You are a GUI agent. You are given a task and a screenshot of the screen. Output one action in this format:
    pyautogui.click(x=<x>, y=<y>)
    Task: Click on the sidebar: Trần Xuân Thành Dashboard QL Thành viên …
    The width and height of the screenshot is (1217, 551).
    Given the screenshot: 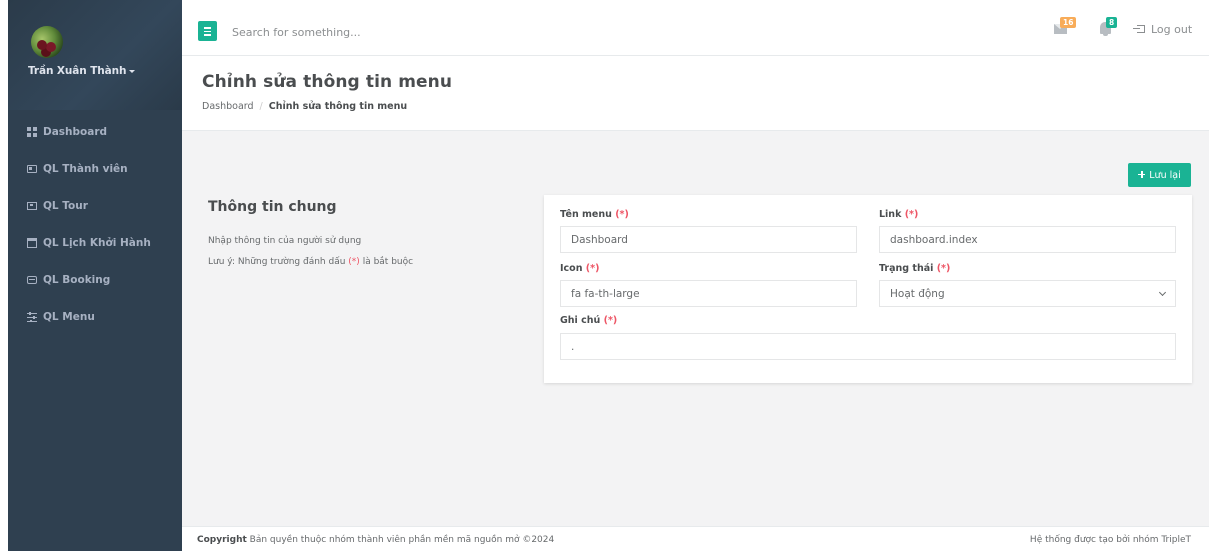 What is the action you would take?
    pyautogui.click(x=95, y=275)
    